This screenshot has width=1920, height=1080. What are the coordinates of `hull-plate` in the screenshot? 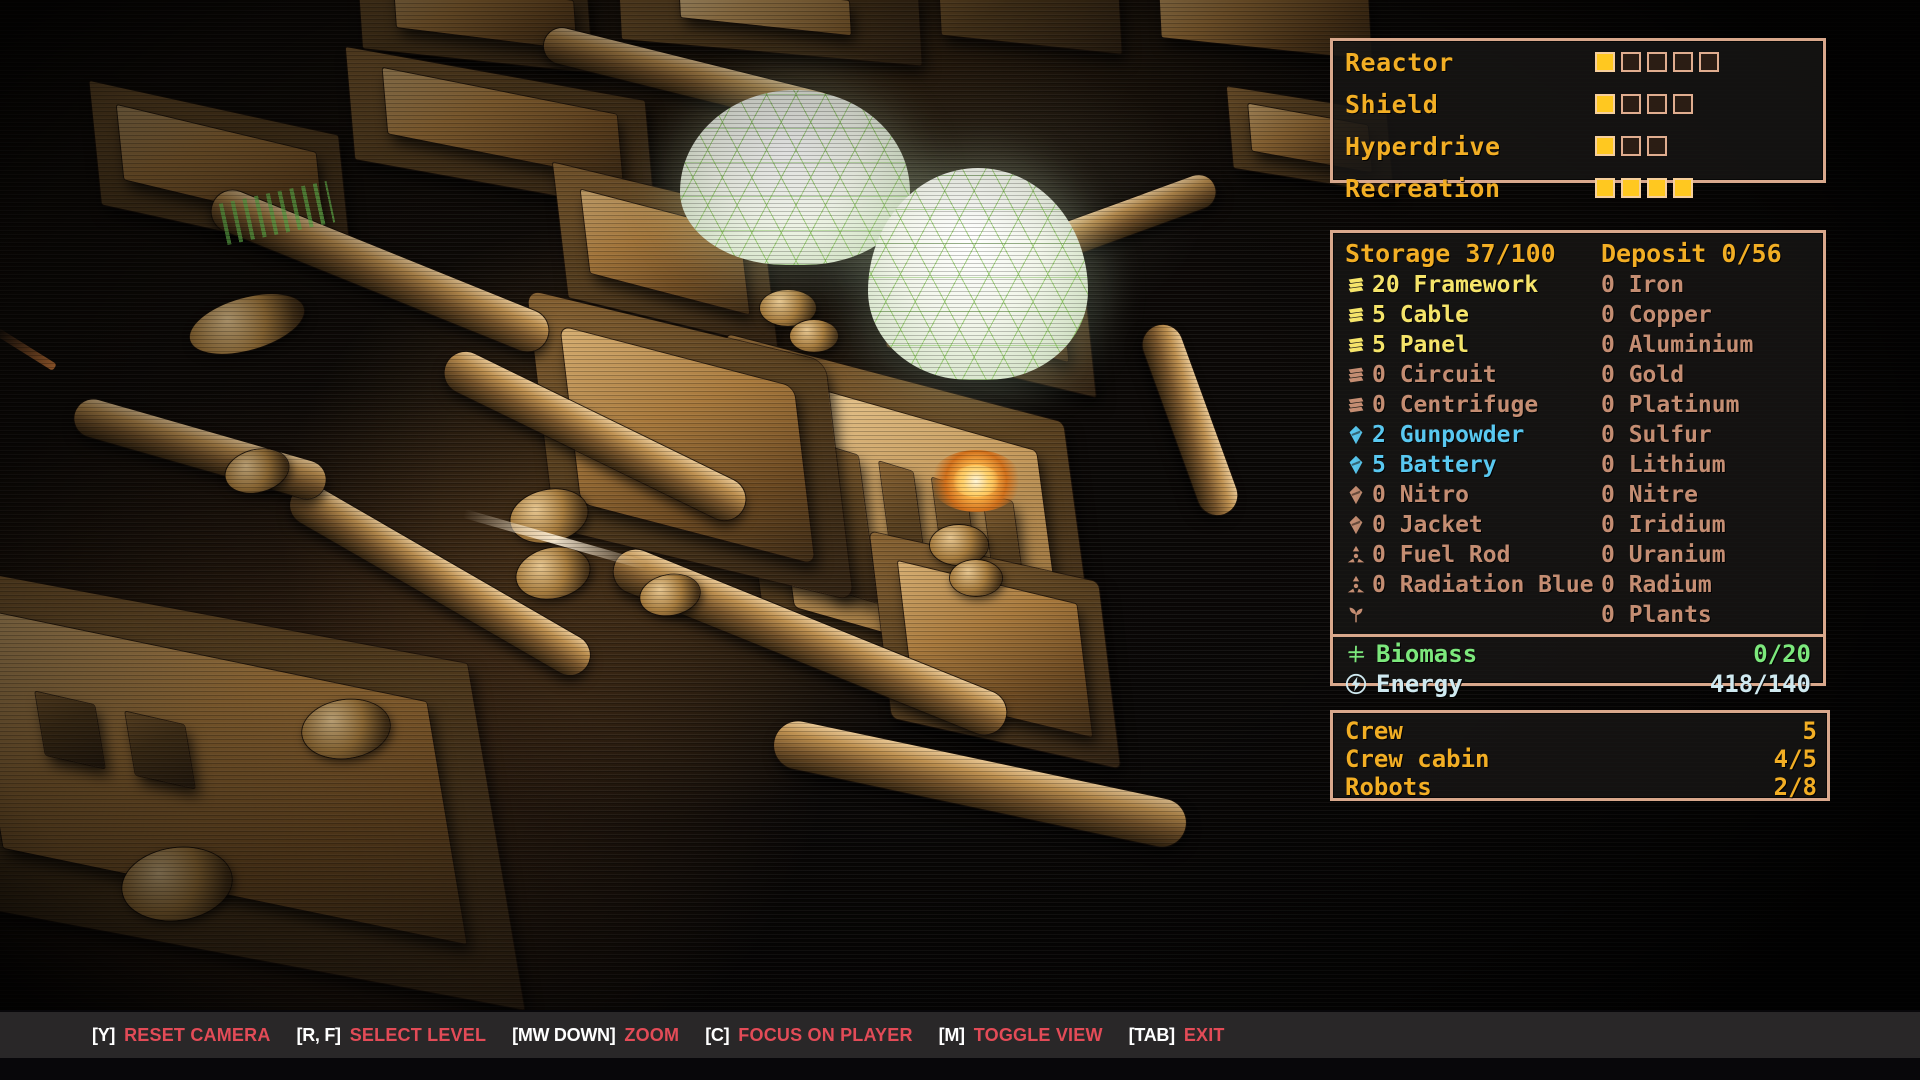 It's located at (1030, 27).